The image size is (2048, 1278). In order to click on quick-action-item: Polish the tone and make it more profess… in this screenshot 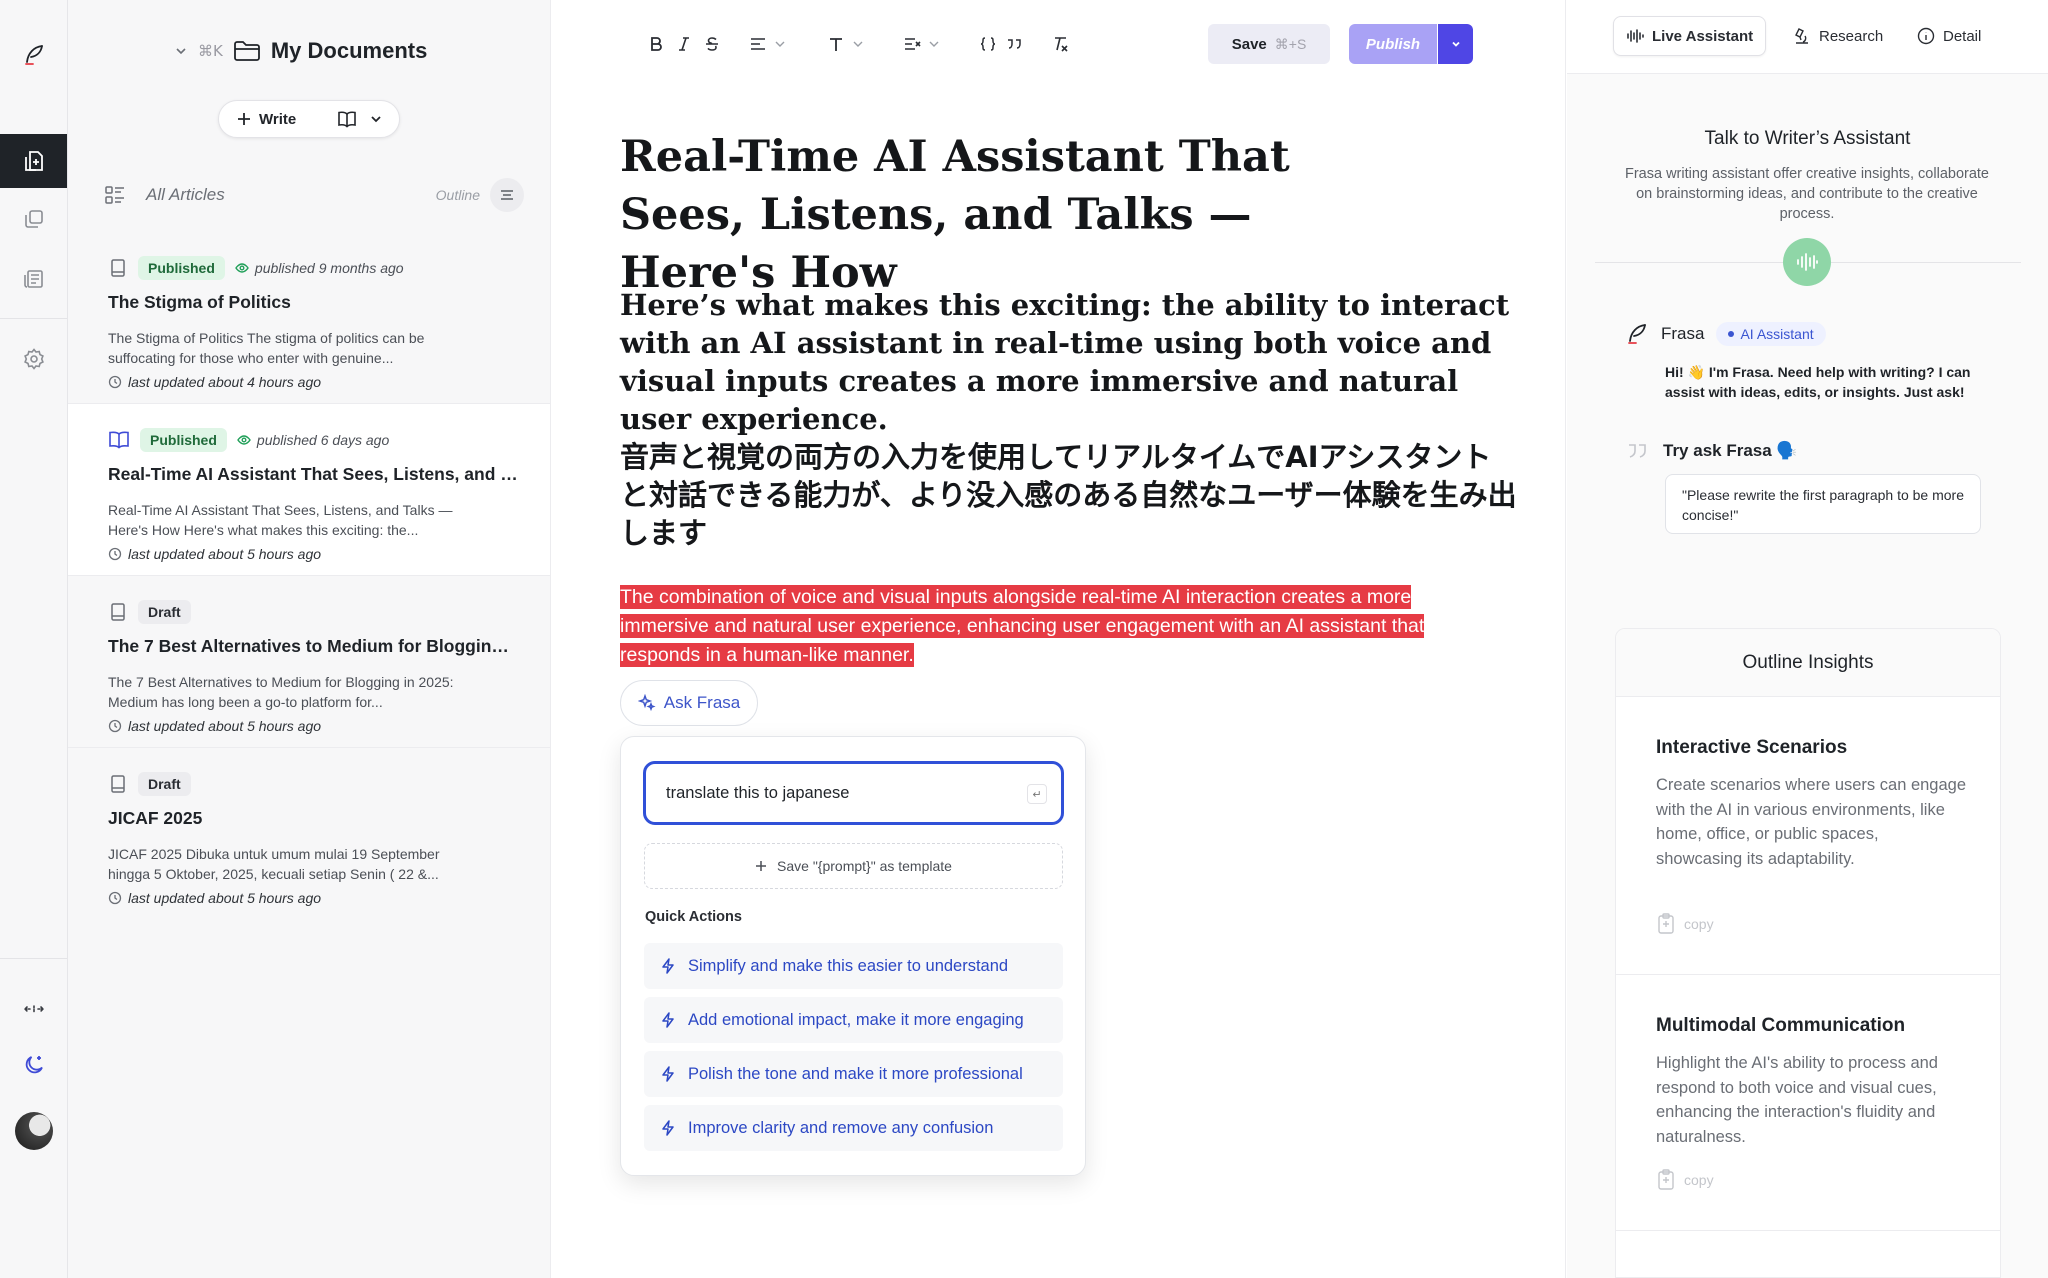, I will do `click(853, 1074)`.